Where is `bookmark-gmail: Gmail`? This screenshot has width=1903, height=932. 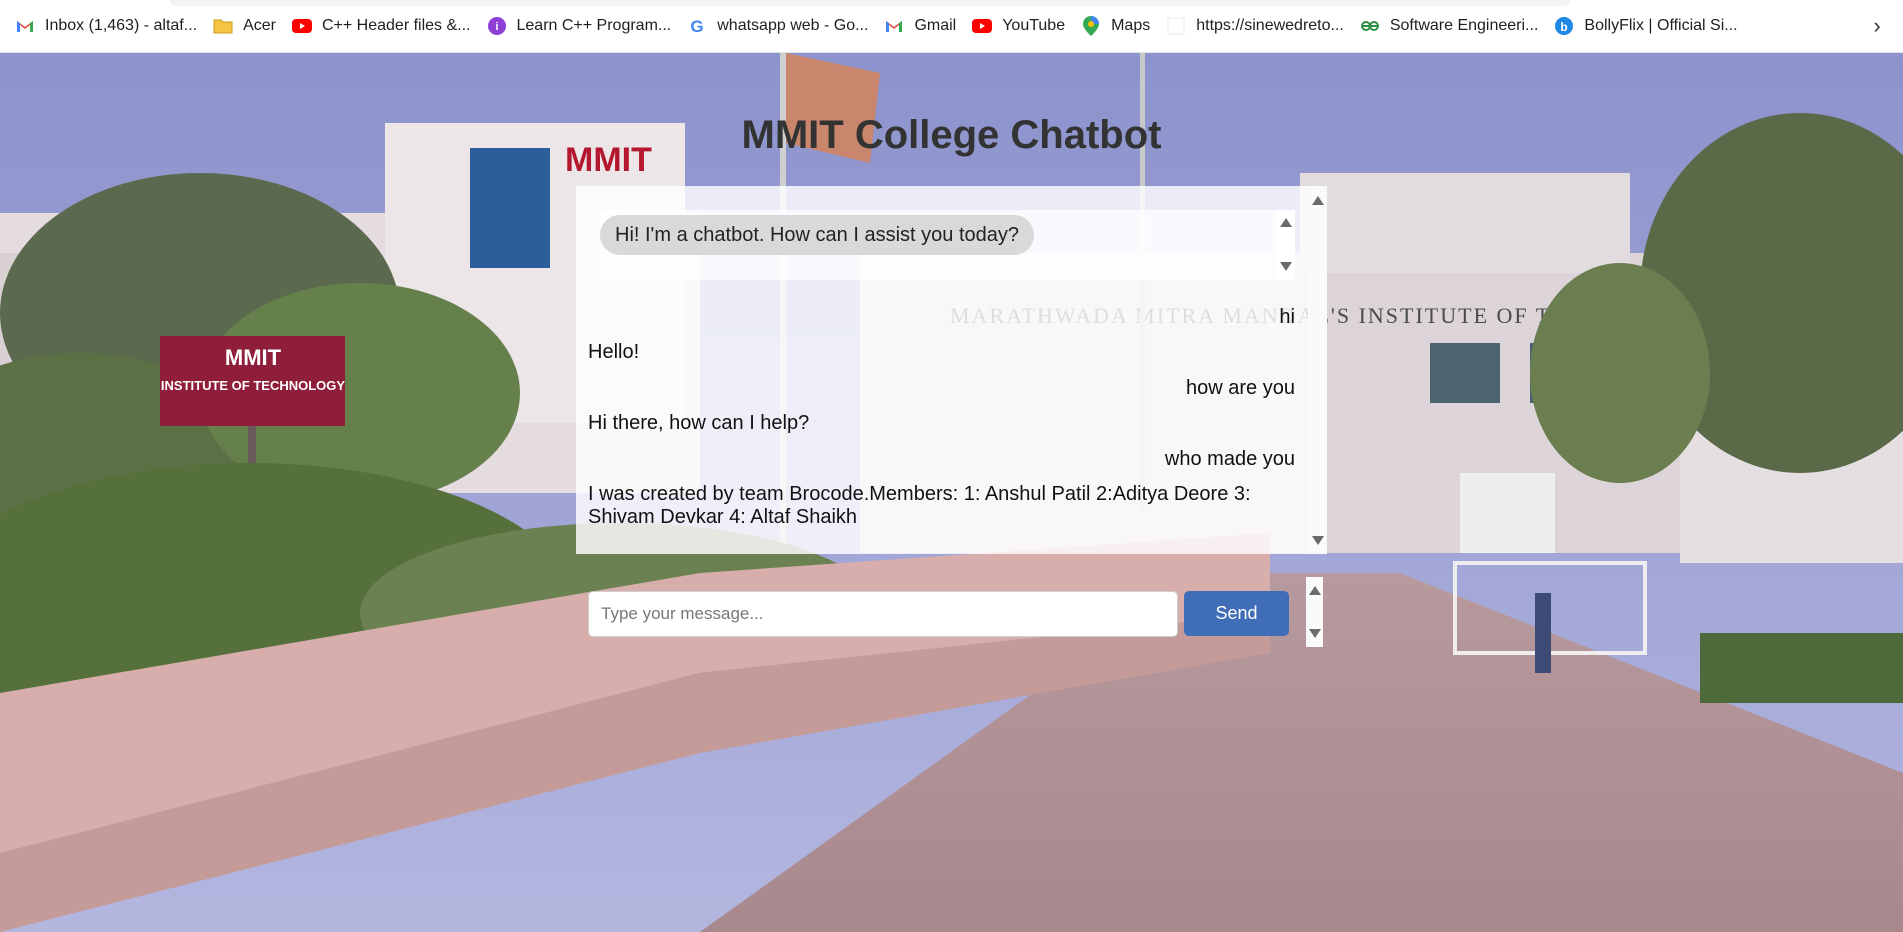 bookmark-gmail: Gmail is located at coordinates (920, 26).